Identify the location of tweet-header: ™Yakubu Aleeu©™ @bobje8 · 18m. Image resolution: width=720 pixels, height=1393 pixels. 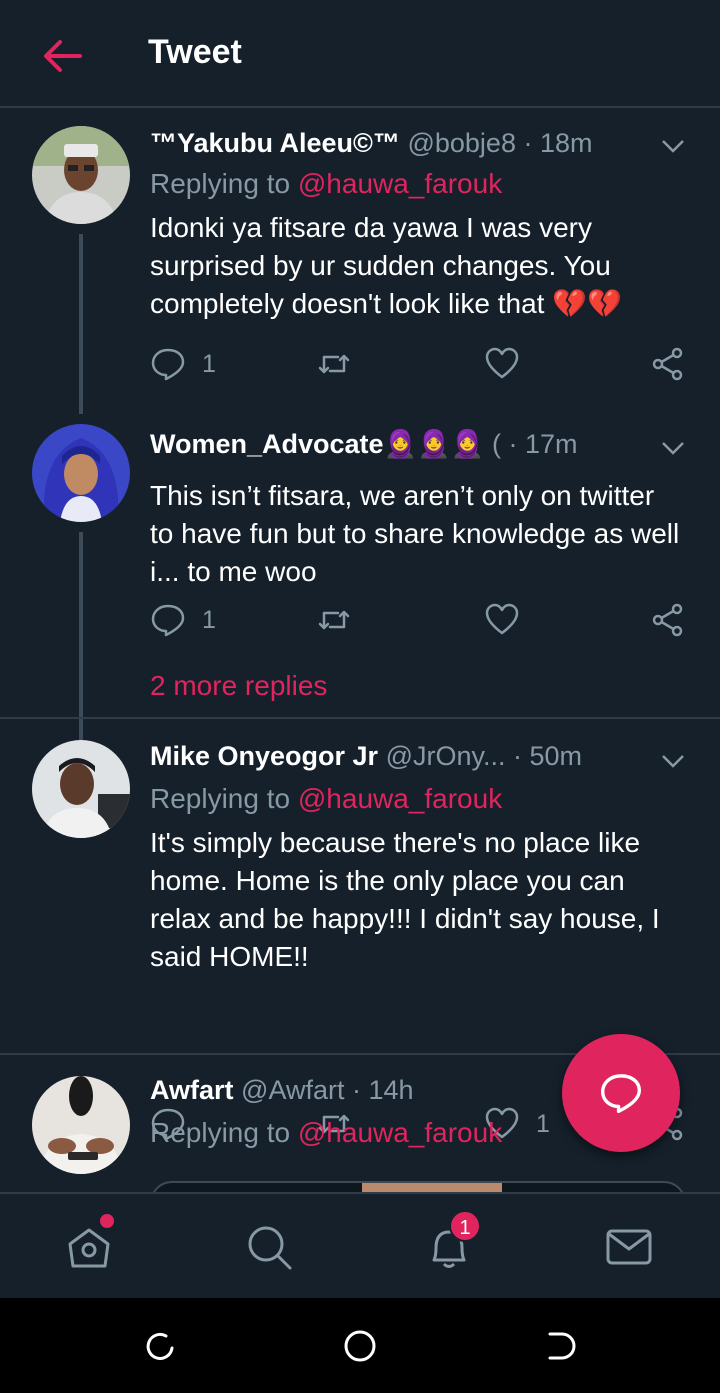
(400, 143).